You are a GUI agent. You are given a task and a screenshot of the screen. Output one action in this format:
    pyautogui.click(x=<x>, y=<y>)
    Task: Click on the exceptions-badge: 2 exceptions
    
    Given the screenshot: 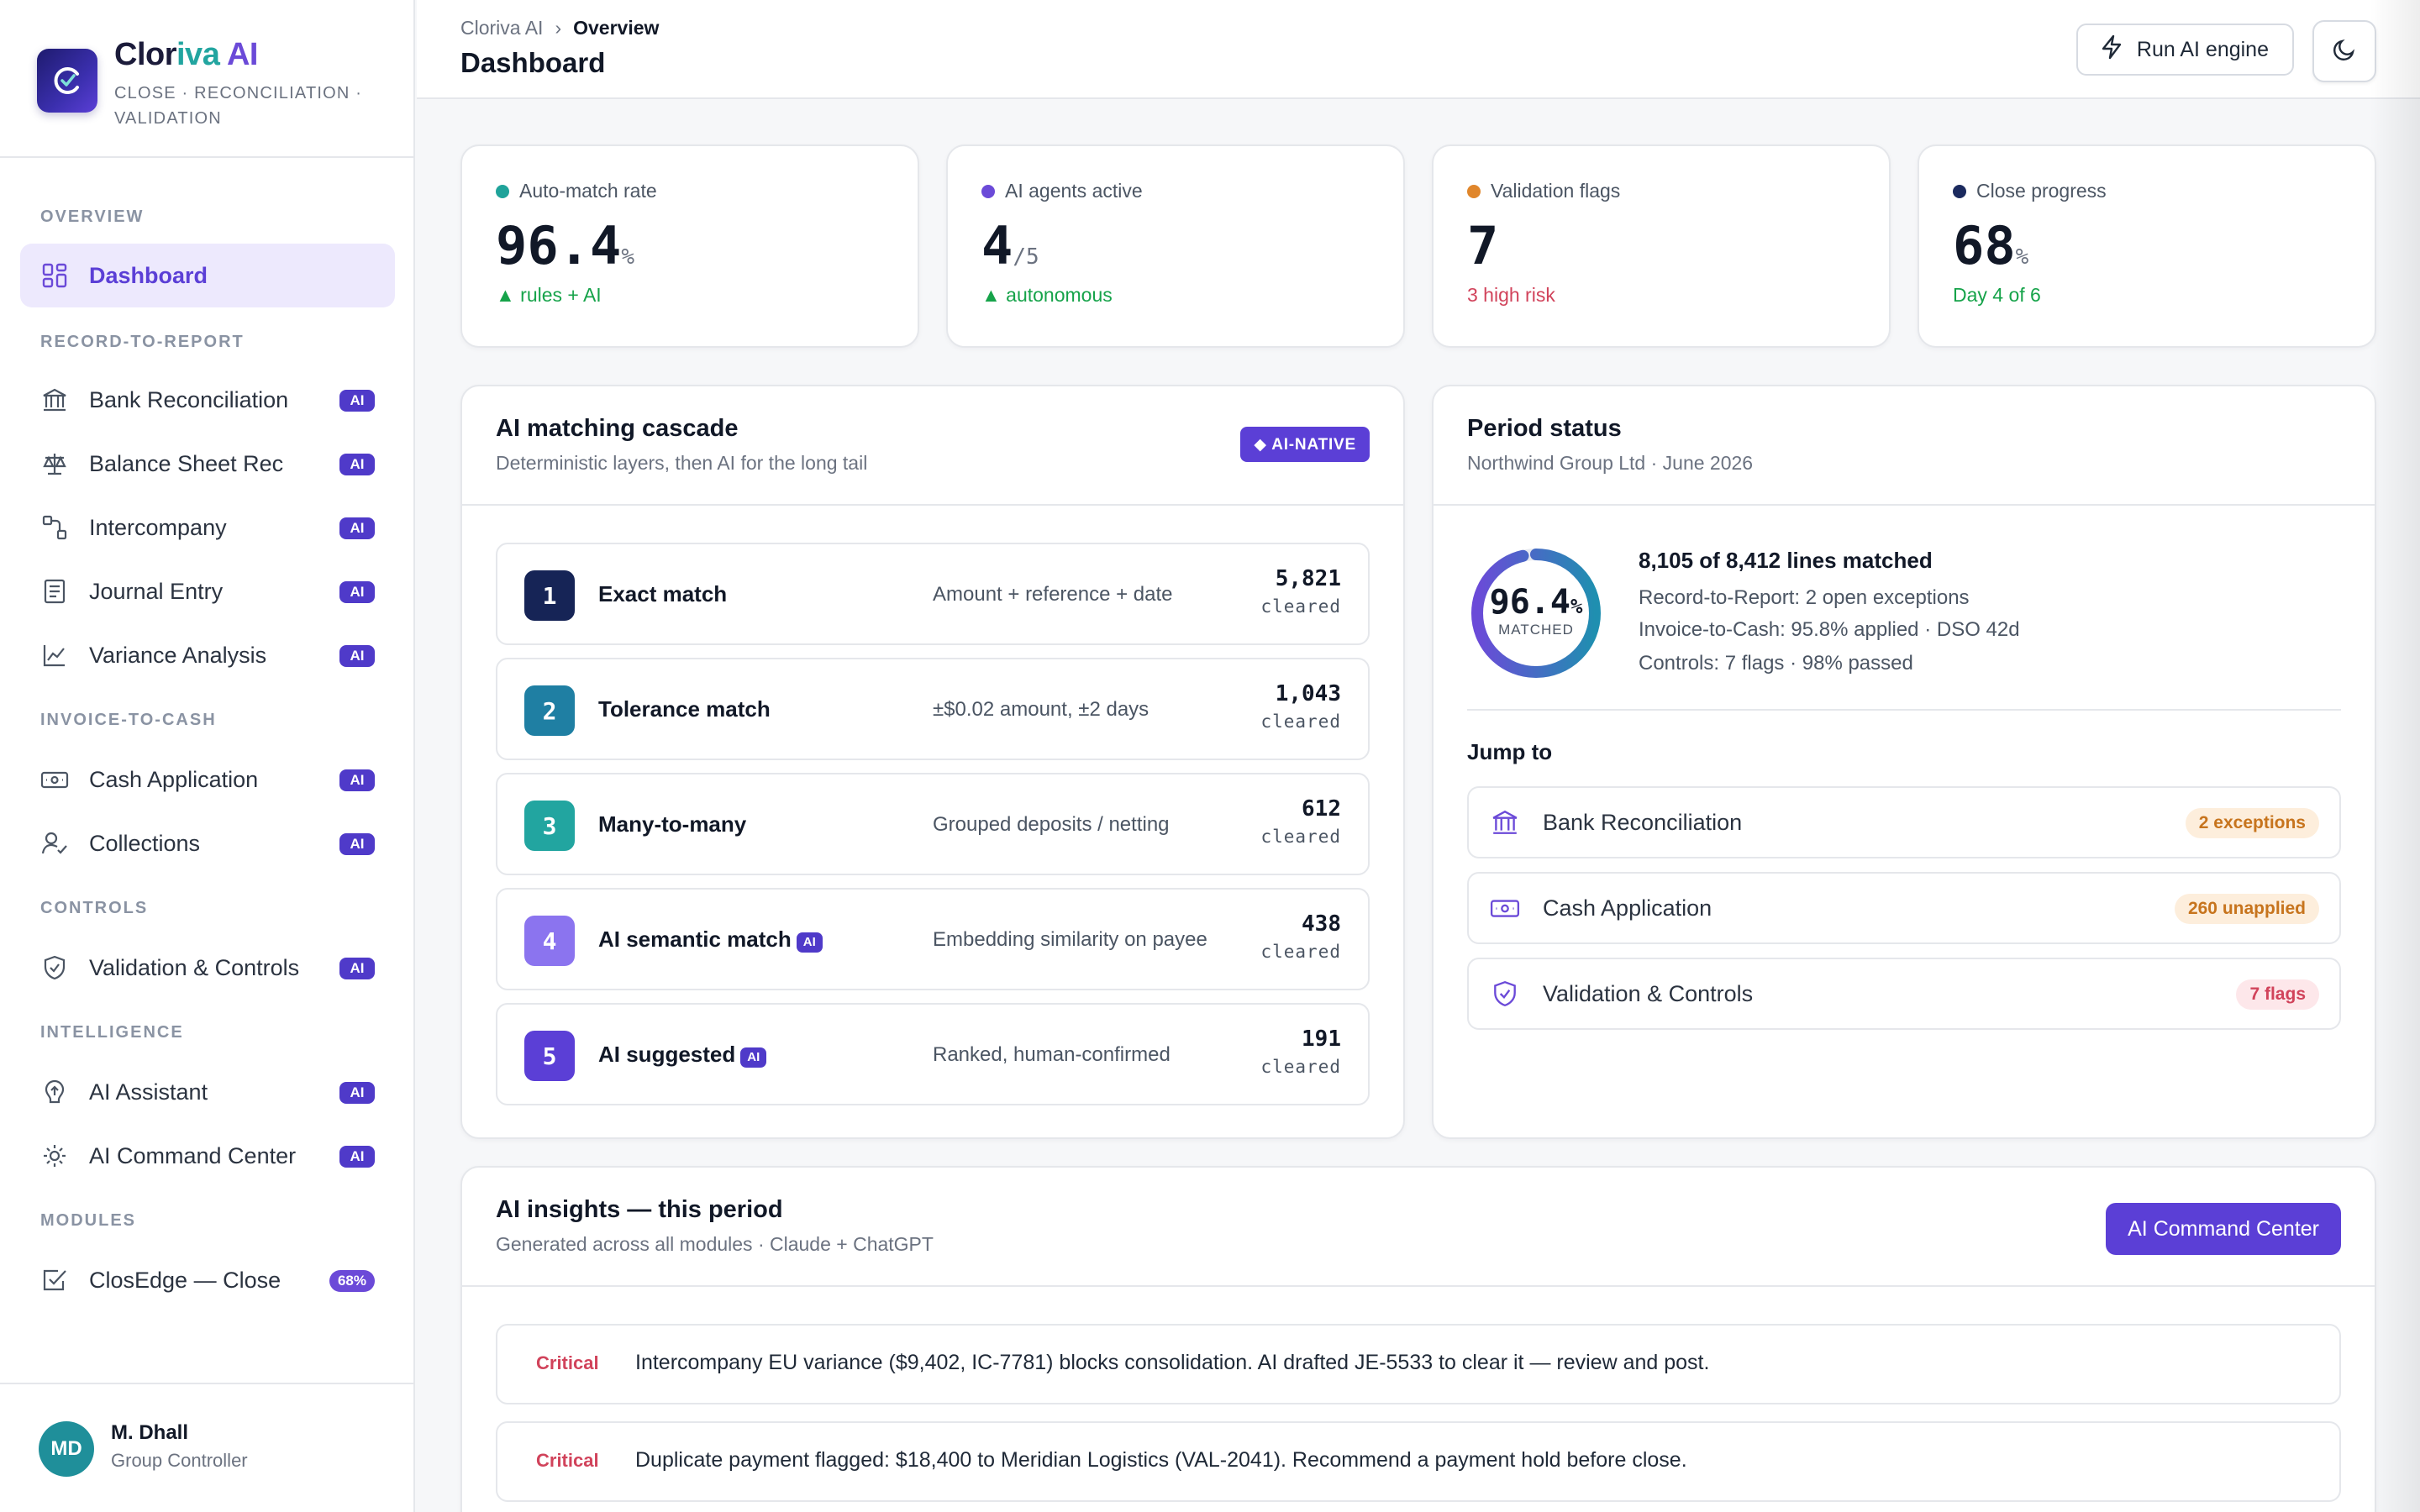 What is the action you would take?
    pyautogui.click(x=2252, y=823)
    